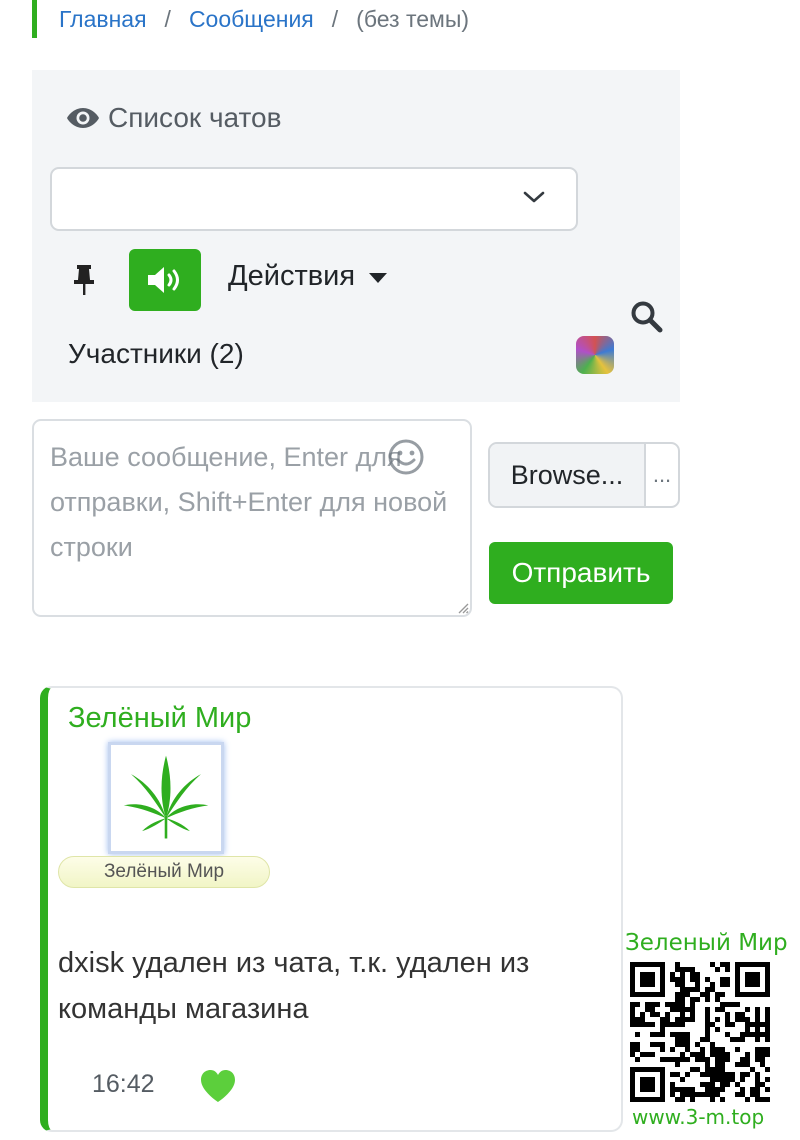 This screenshot has height=1140, width=800. What do you see at coordinates (159, 718) in the screenshot?
I see `message-author: Зелёный Мир` at bounding box center [159, 718].